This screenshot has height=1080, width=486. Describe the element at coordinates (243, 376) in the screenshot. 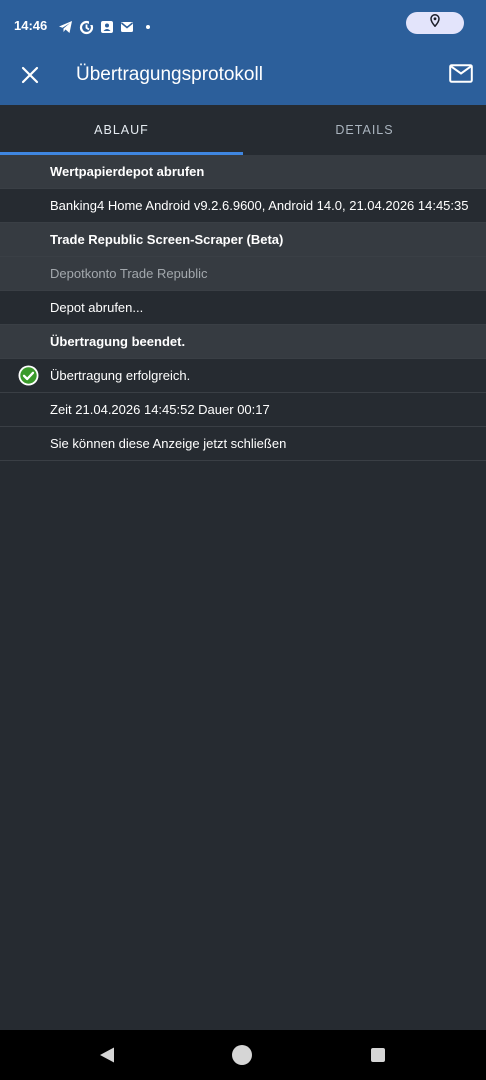

I see `log-row: Übertragung erfolgreich.` at that location.